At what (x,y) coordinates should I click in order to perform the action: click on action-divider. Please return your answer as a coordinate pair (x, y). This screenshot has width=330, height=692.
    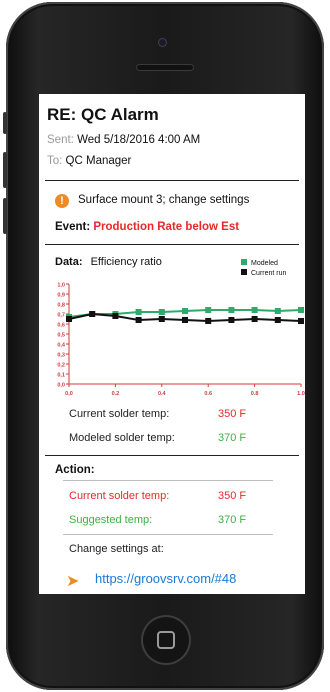
    Looking at the image, I should click on (168, 480).